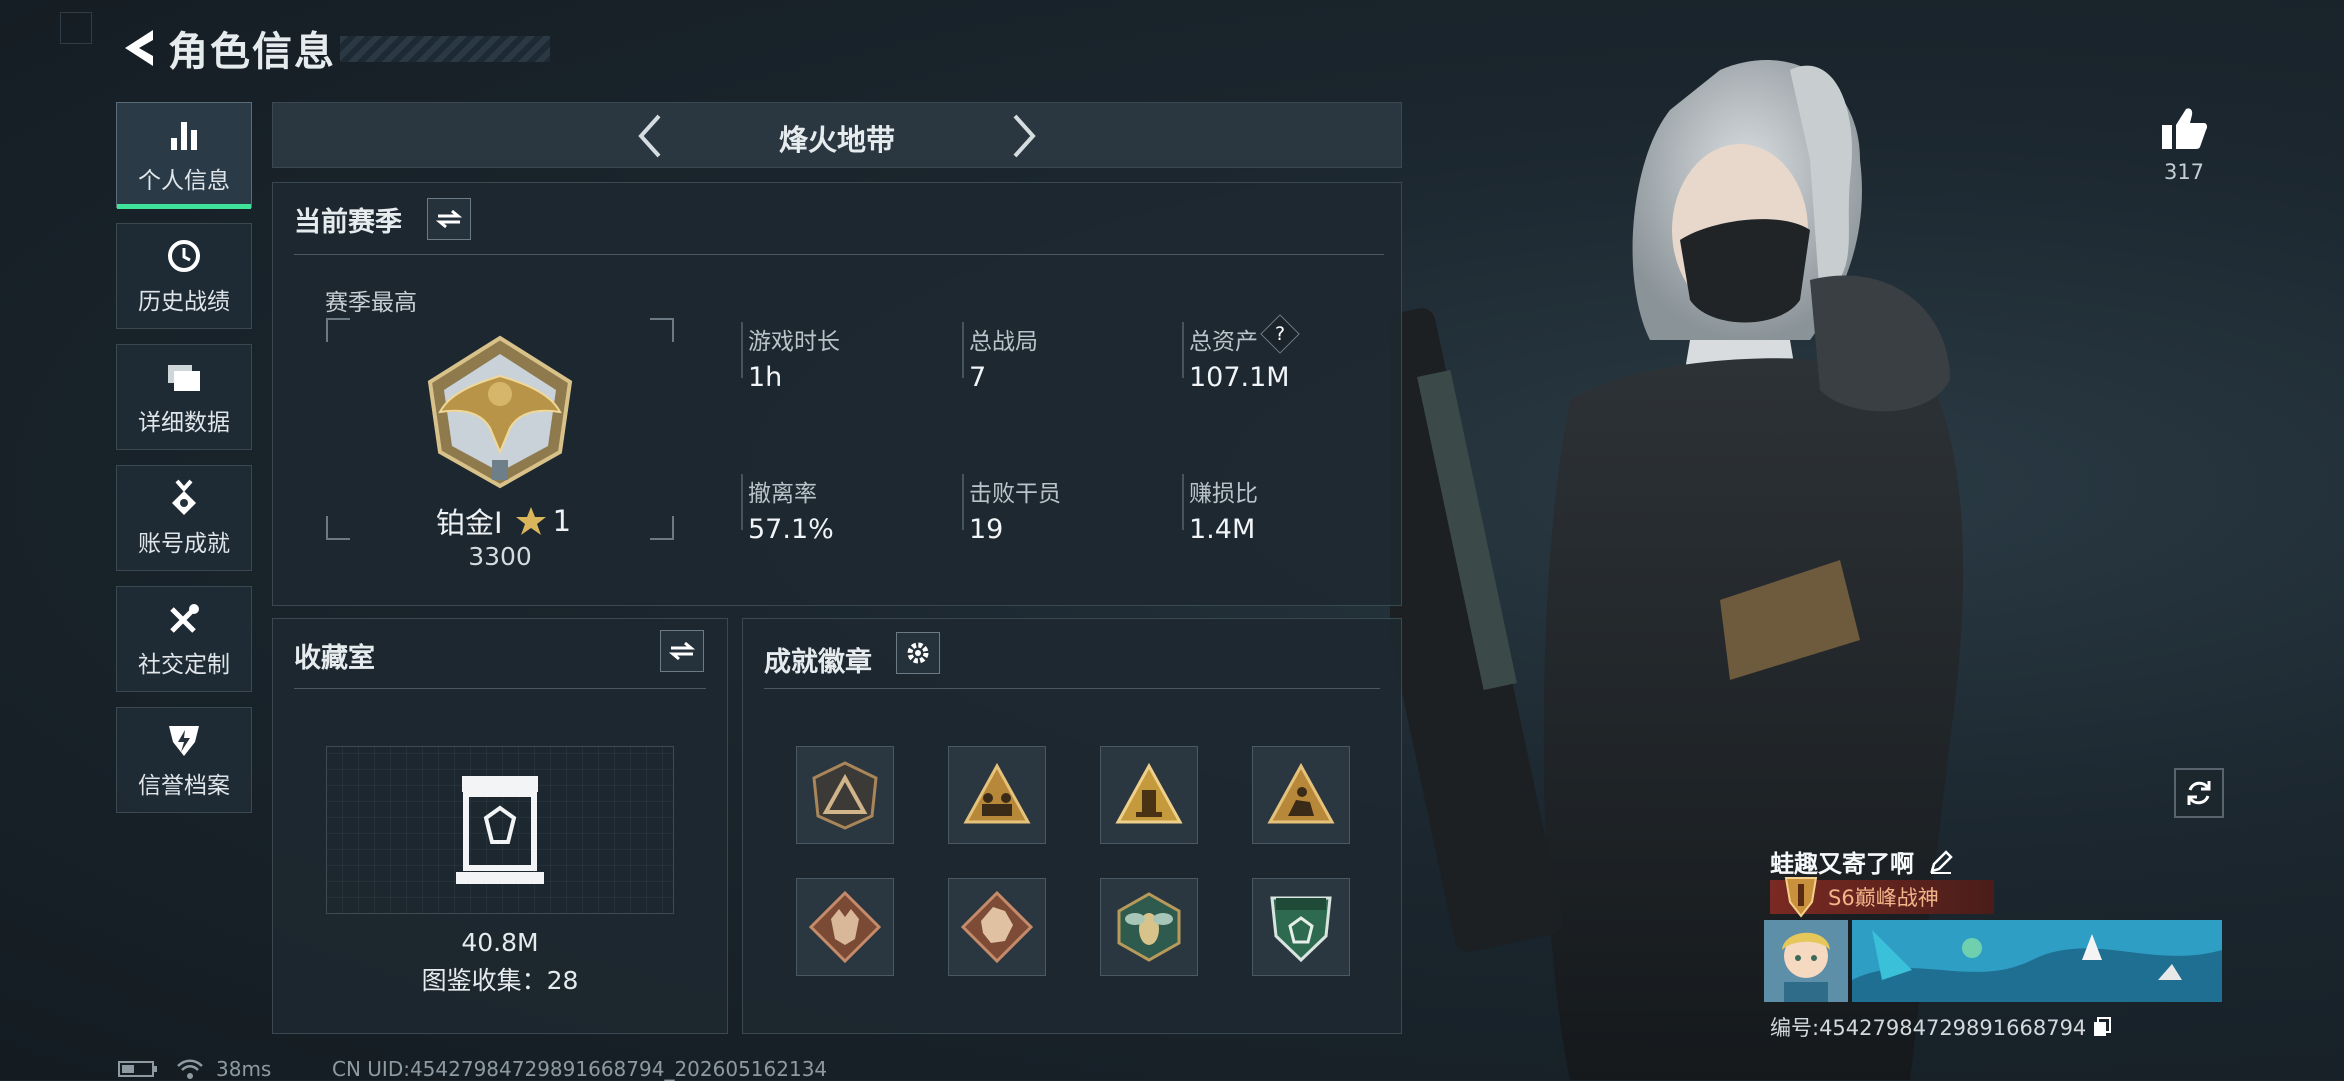  I want to click on sidebar-item-label: 历史战绩, so click(184, 302).